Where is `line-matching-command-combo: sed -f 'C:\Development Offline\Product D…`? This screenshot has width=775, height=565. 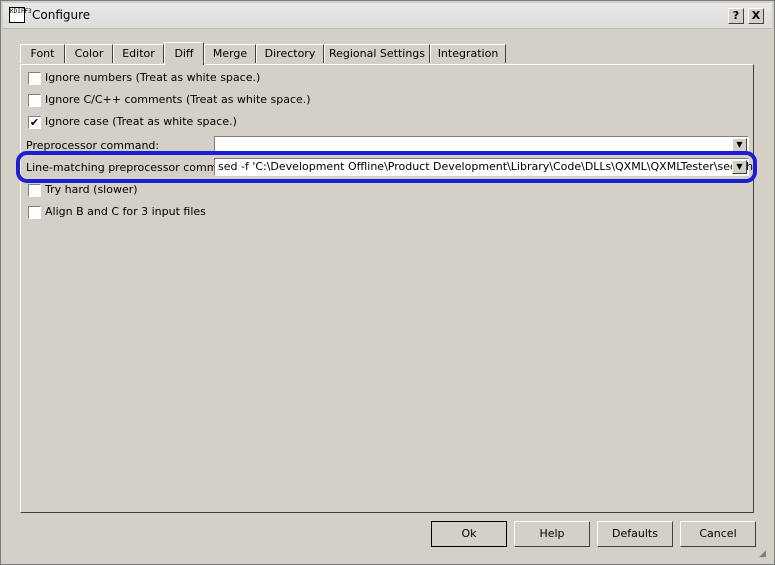
line-matching-command-combo: sed -f 'C:\Development Offline\Product D… is located at coordinates (485, 167).